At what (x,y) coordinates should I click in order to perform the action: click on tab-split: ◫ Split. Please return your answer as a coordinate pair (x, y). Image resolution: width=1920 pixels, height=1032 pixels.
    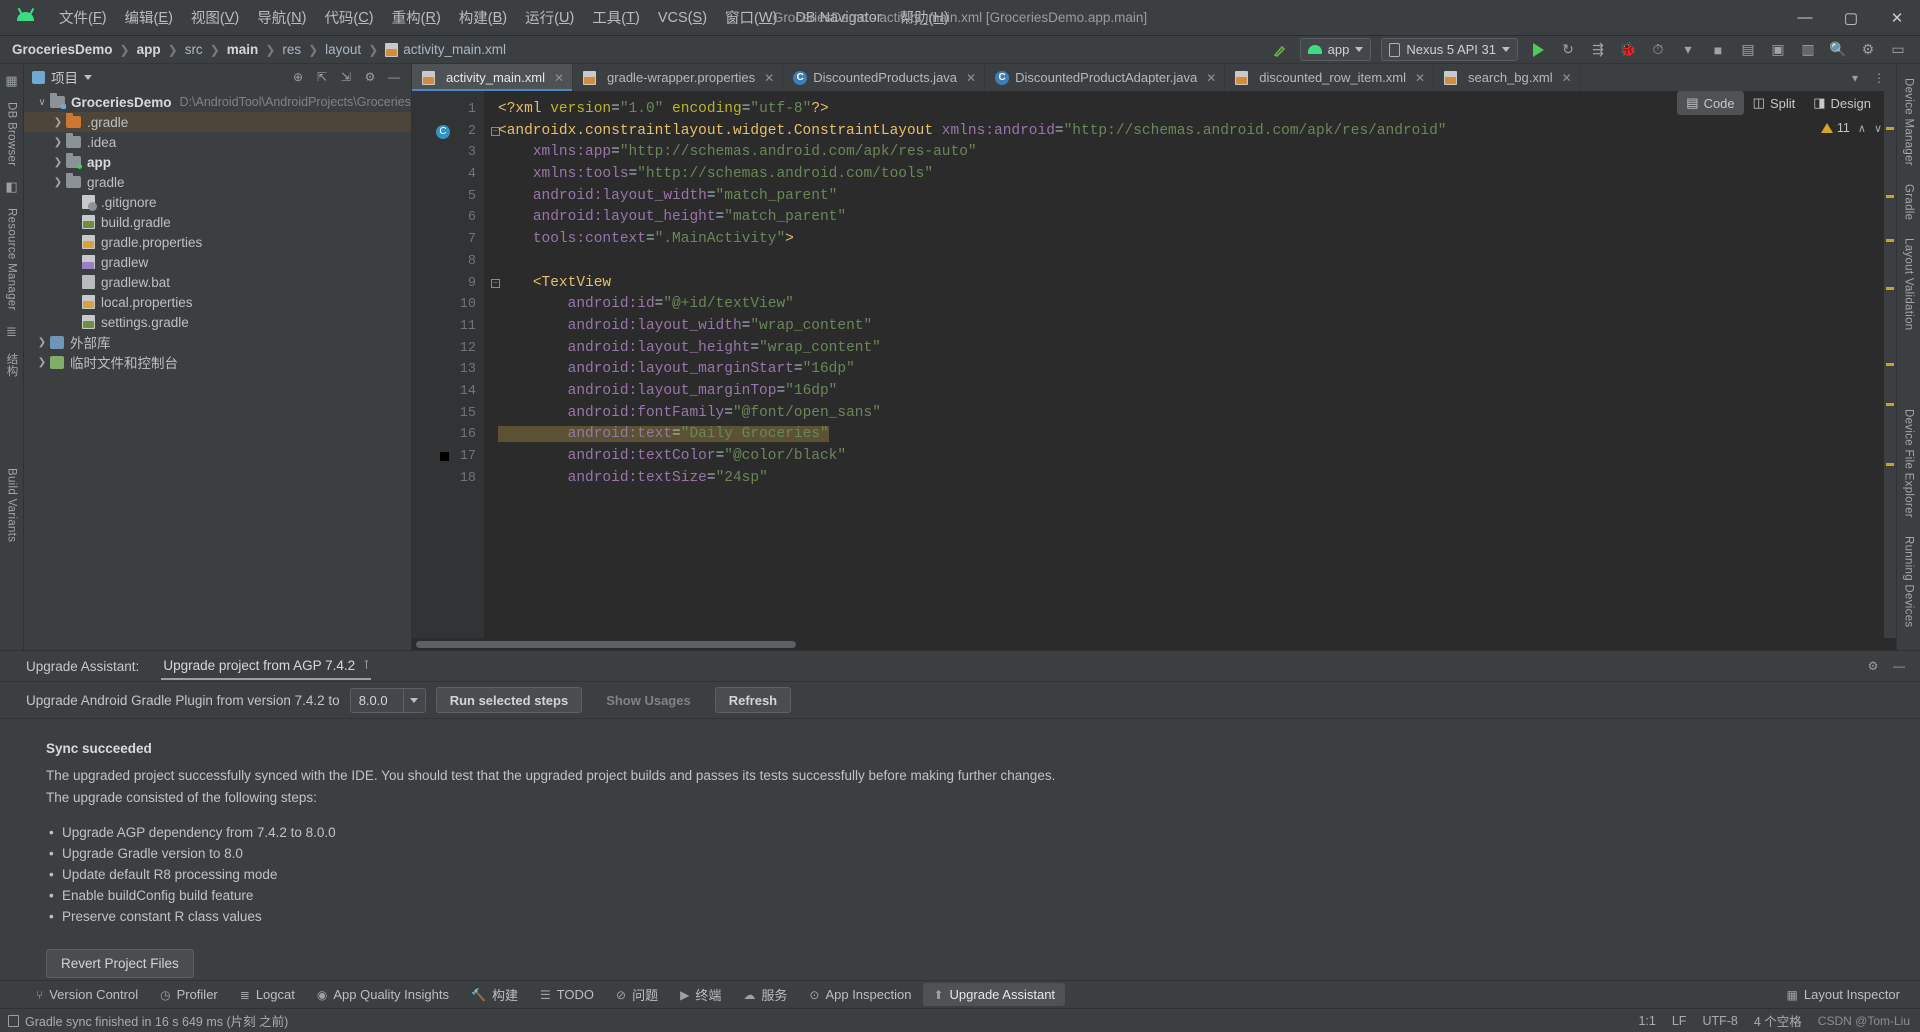
    Looking at the image, I should click on (1774, 103).